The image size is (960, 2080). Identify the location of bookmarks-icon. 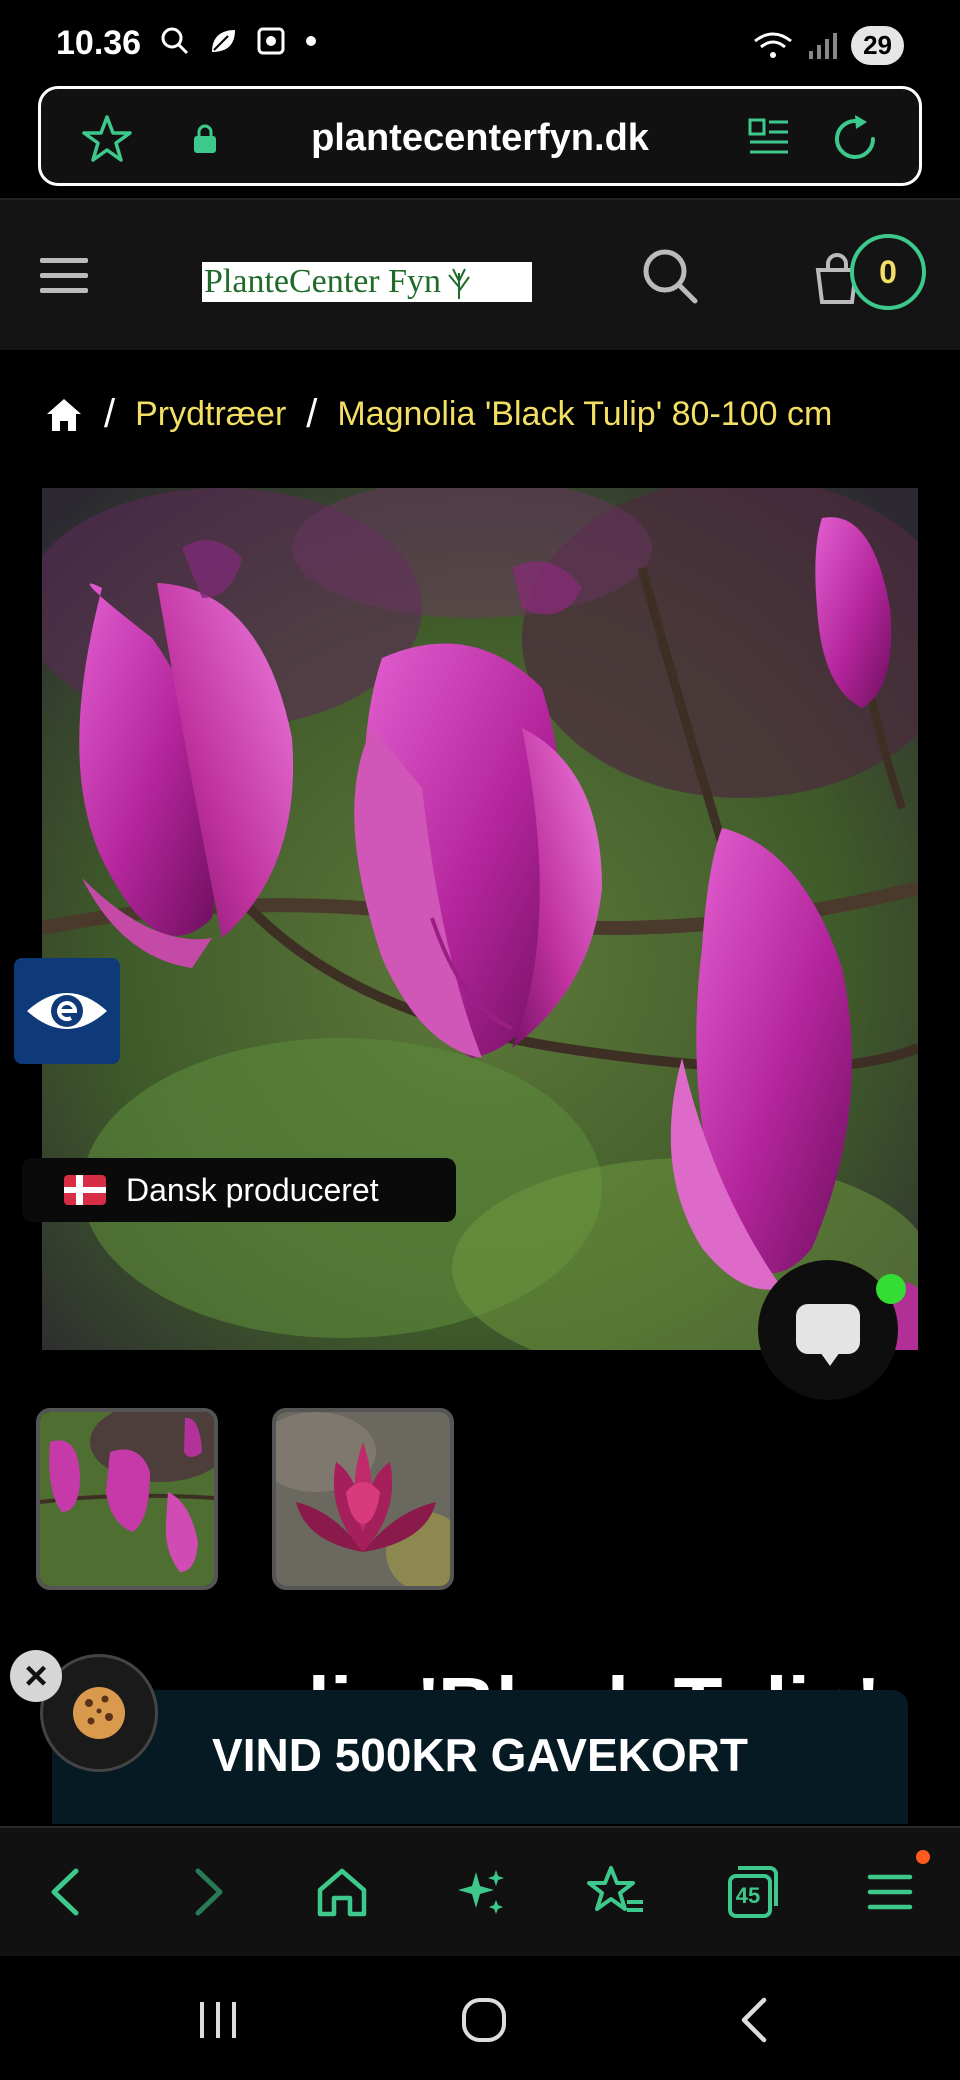
(615, 1889).